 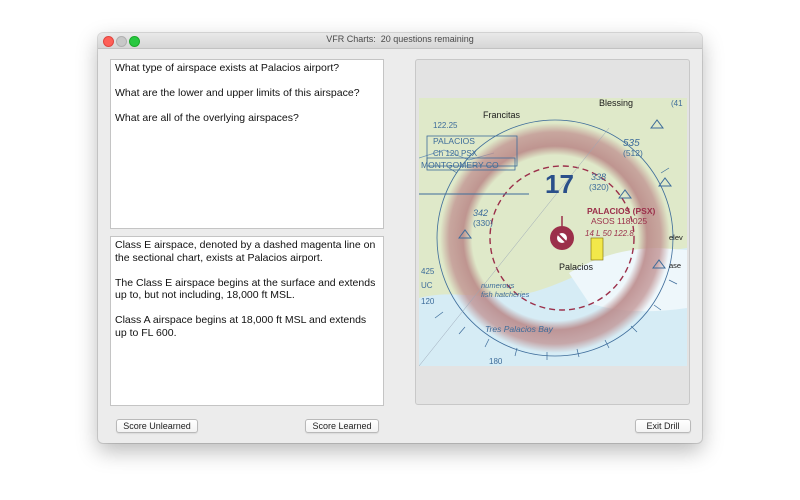 What do you see at coordinates (619, 221) in the screenshot?
I see `airport-info-label: ASOS 118.025` at bounding box center [619, 221].